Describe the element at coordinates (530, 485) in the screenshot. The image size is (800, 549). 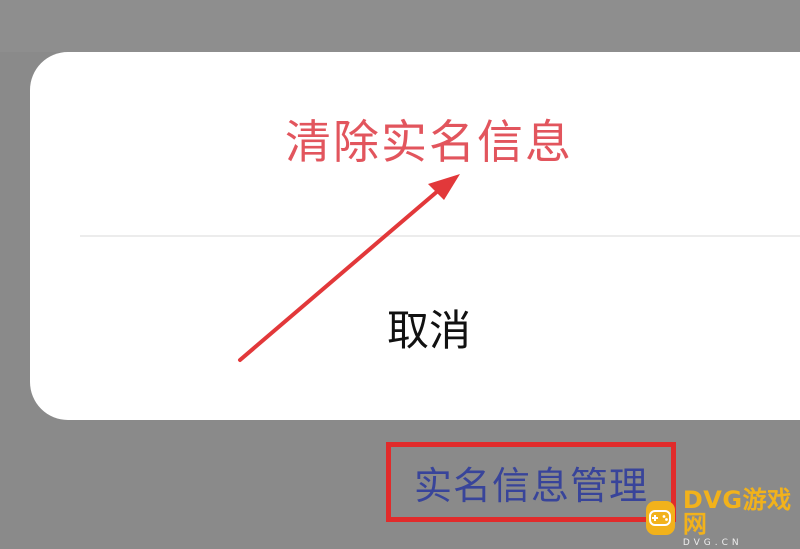
I see `real-name-management-label: 实名信息管理` at that location.